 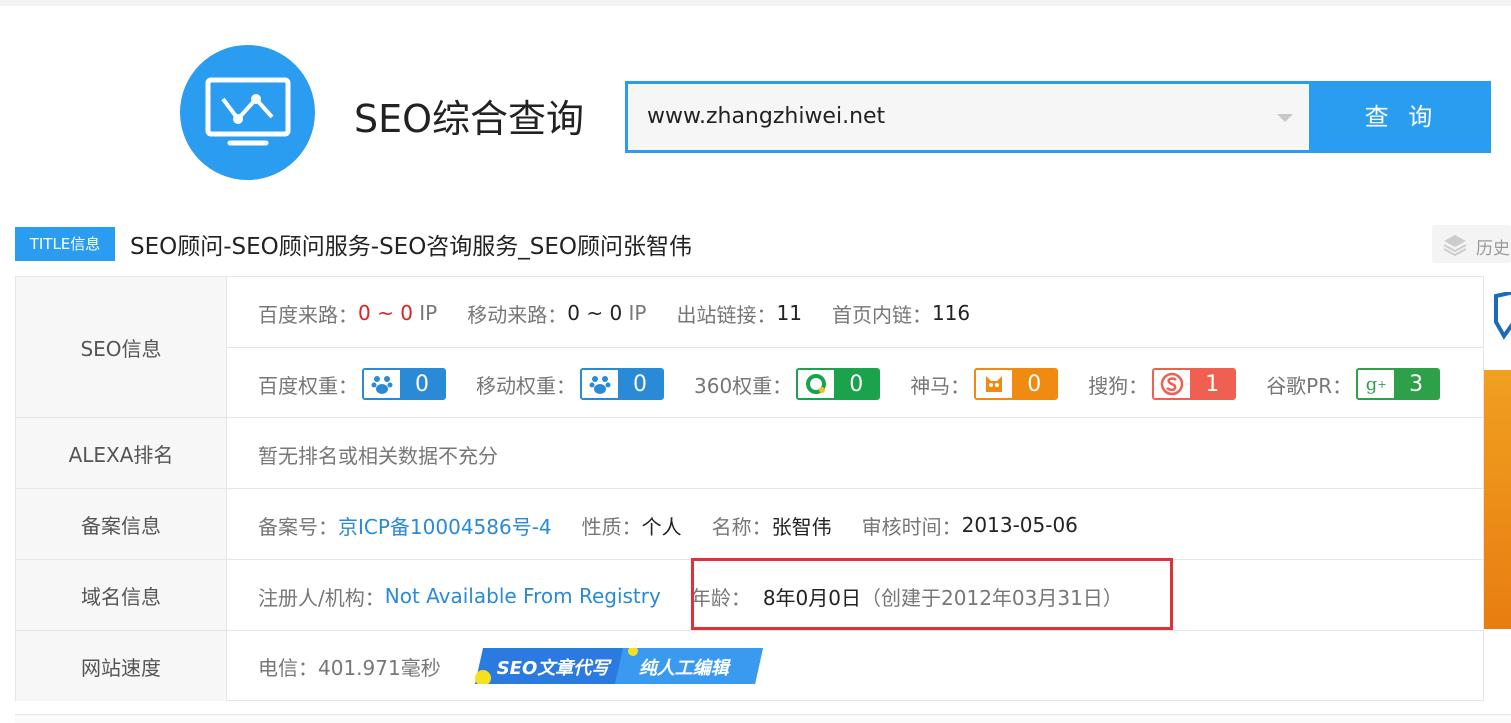 I want to click on search-input: www.zhangzhiwei.net, so click(x=968, y=117).